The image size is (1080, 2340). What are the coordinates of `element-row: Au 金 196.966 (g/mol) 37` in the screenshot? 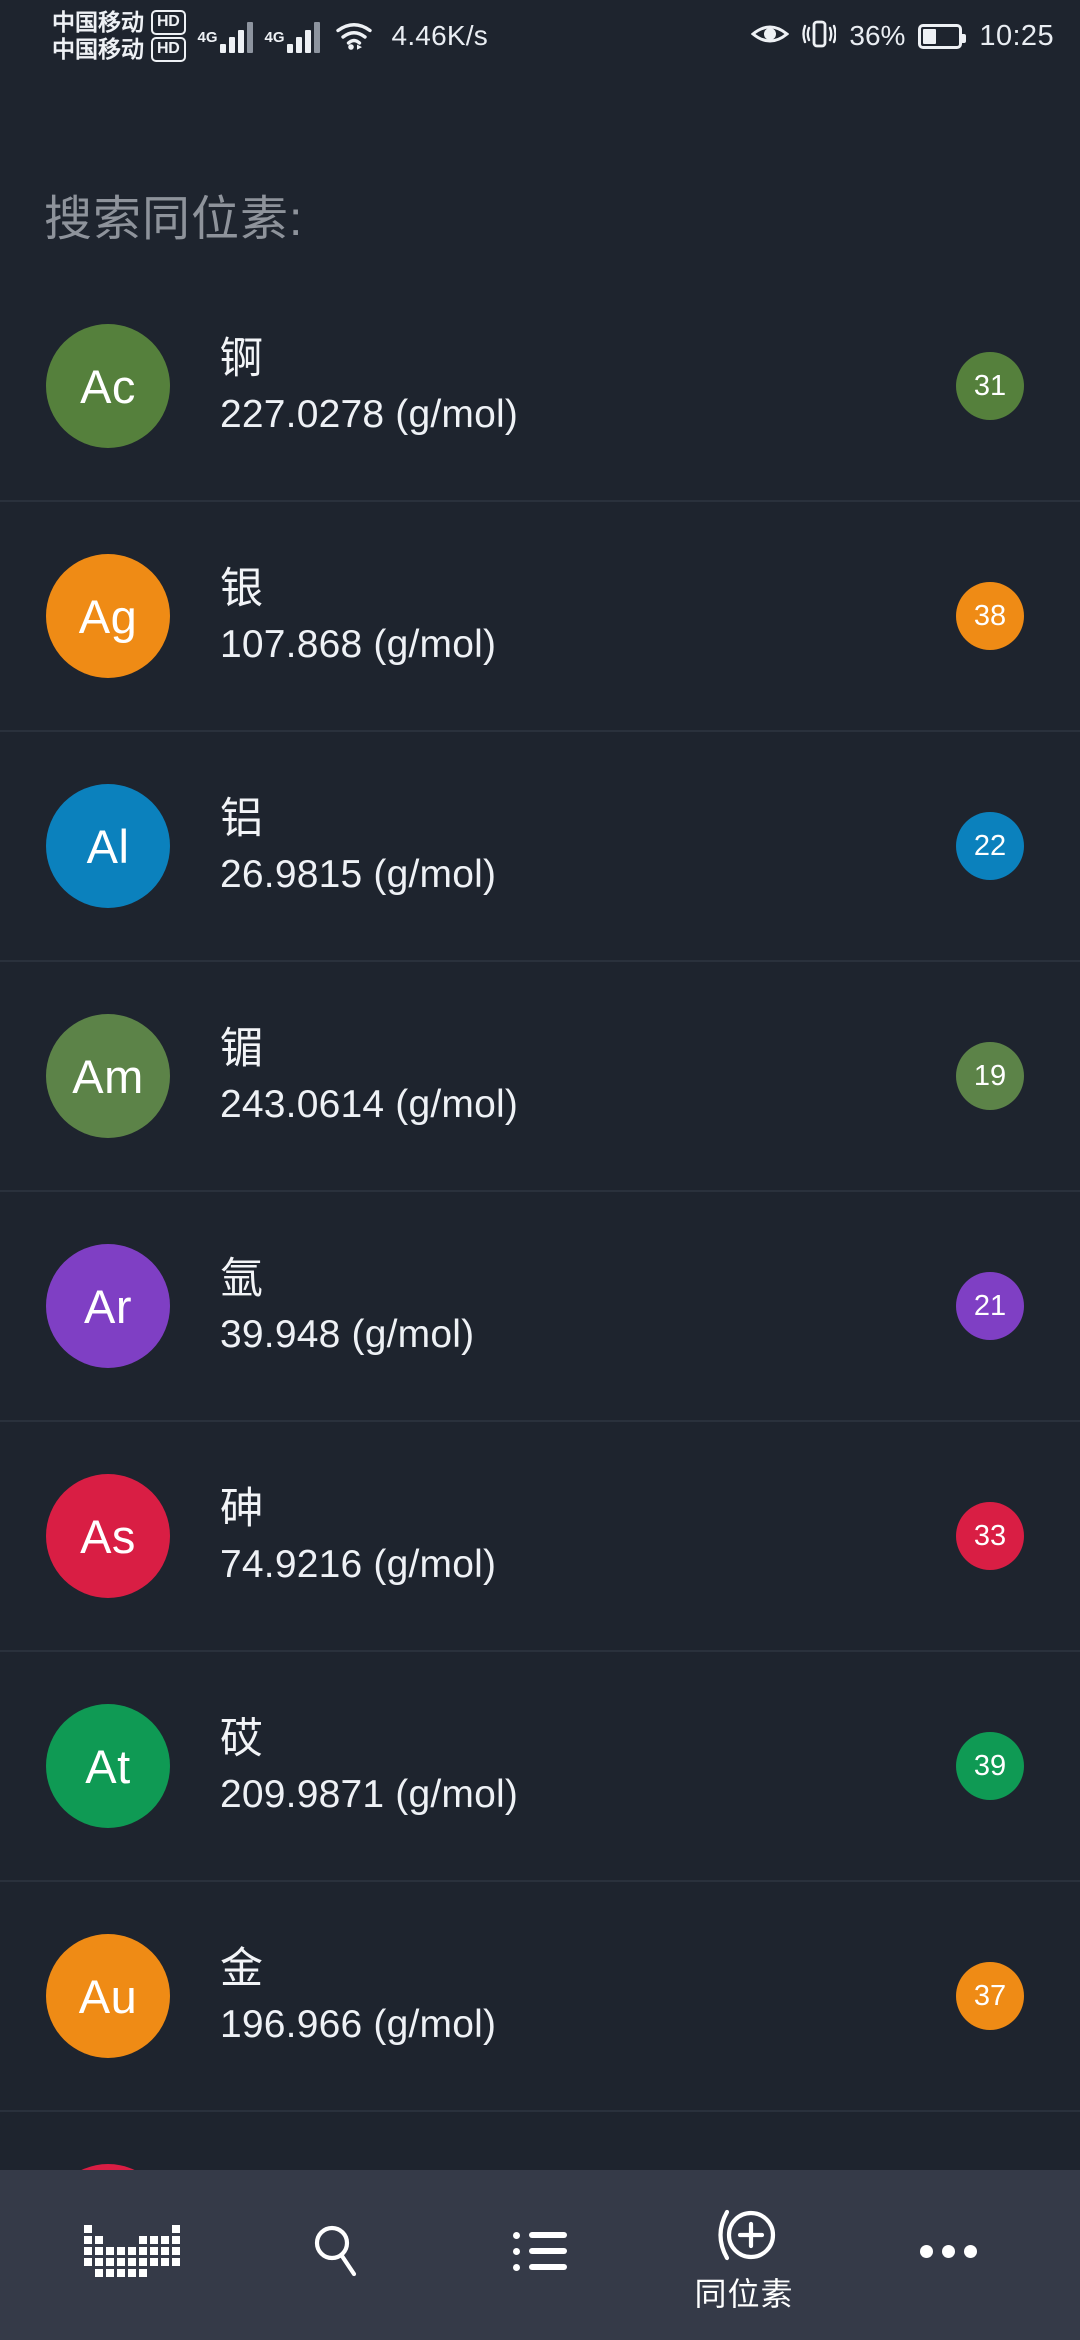 It's located at (540, 1997).